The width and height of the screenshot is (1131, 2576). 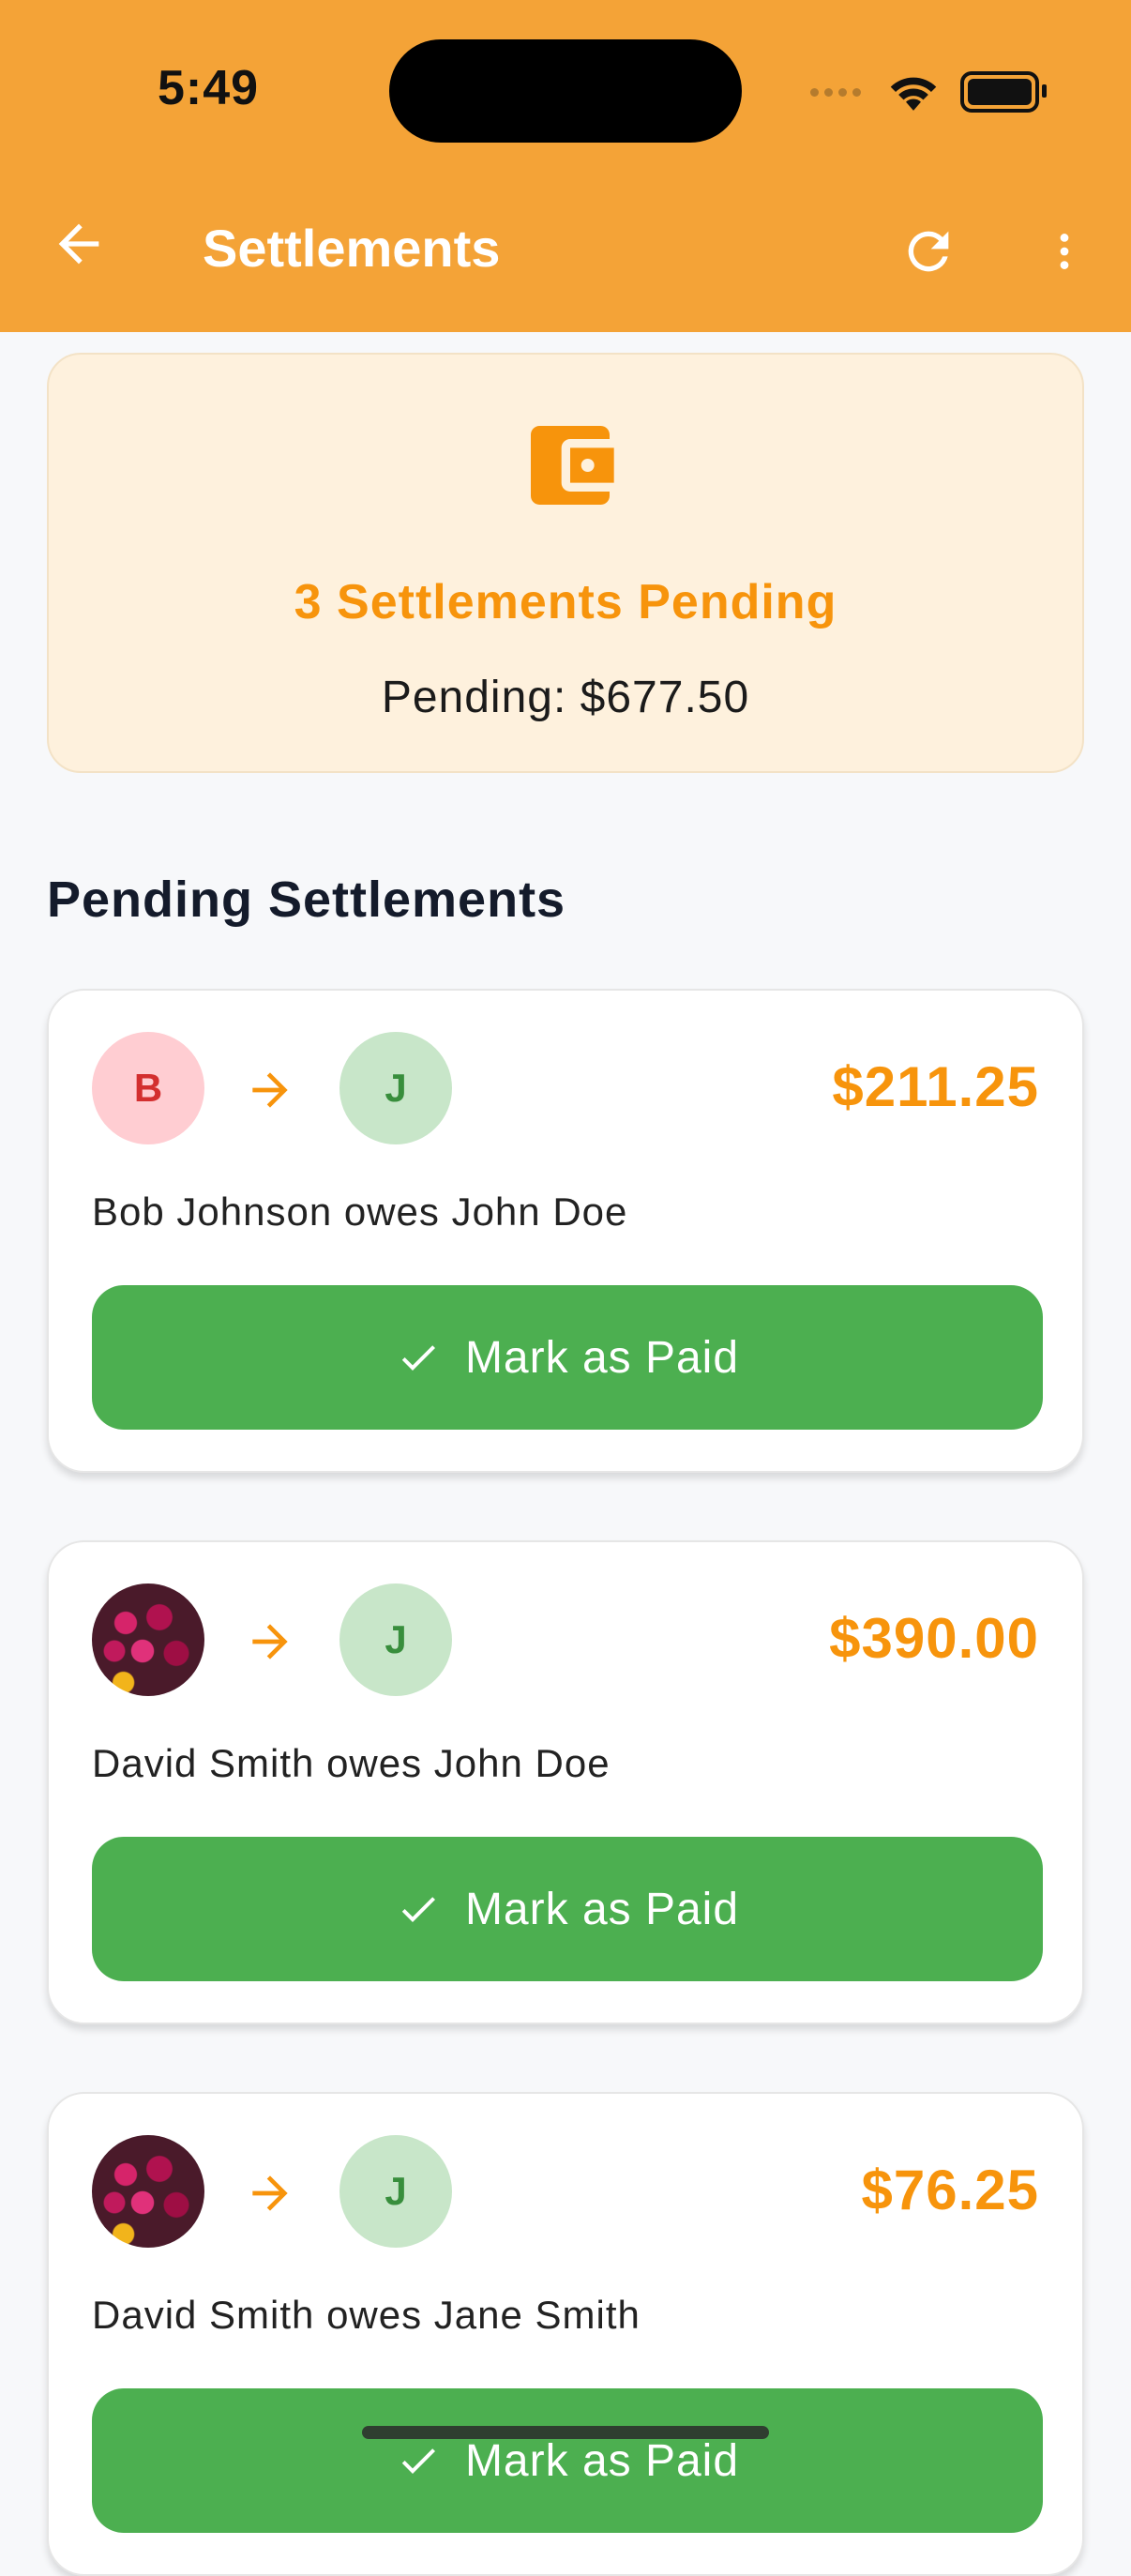 What do you see at coordinates (1003, 92) in the screenshot?
I see `battery-icon` at bounding box center [1003, 92].